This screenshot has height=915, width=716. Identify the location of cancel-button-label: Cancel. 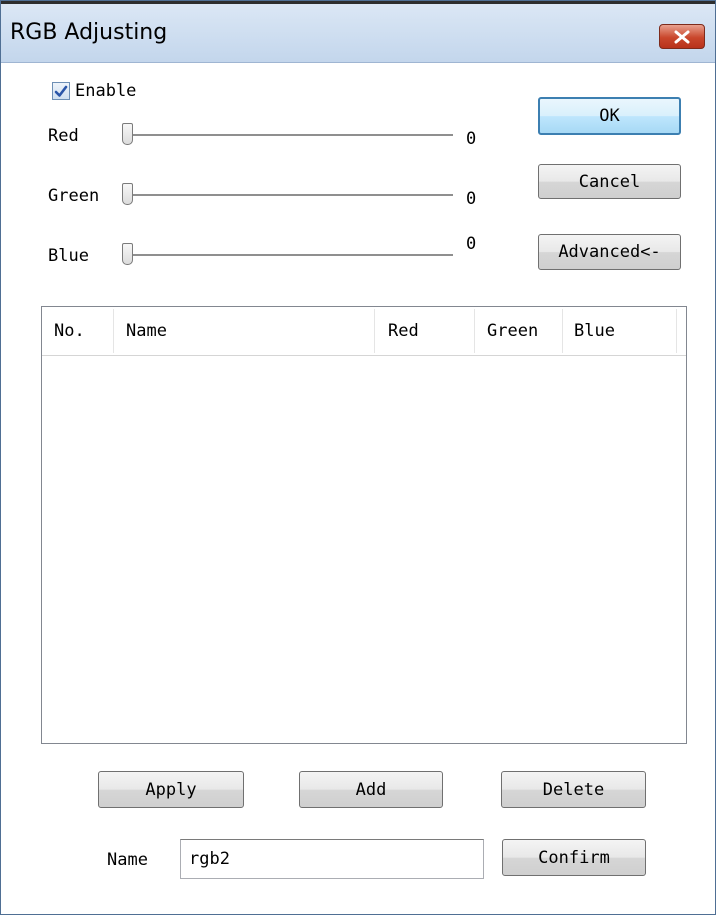
(609, 181).